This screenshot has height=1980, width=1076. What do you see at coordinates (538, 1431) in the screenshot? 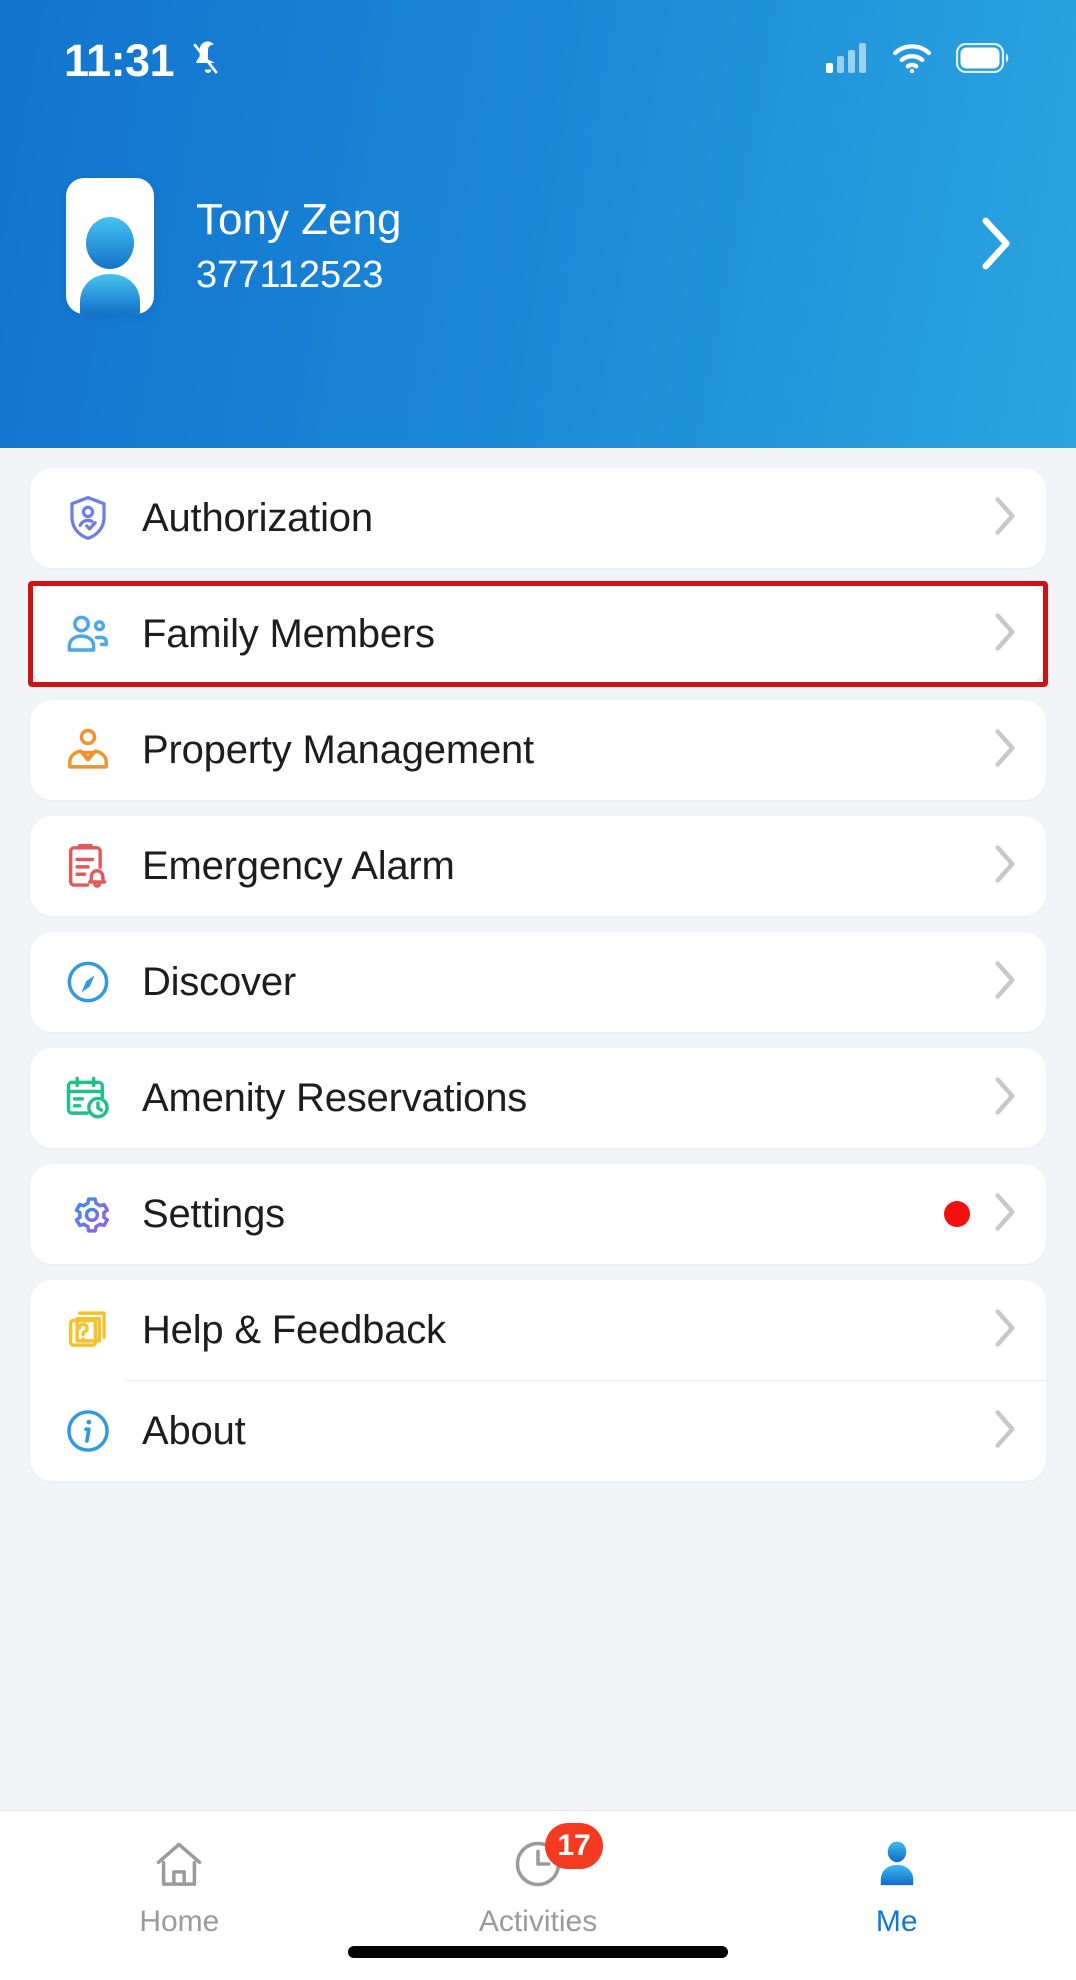
I see `menu-item-about: About` at bounding box center [538, 1431].